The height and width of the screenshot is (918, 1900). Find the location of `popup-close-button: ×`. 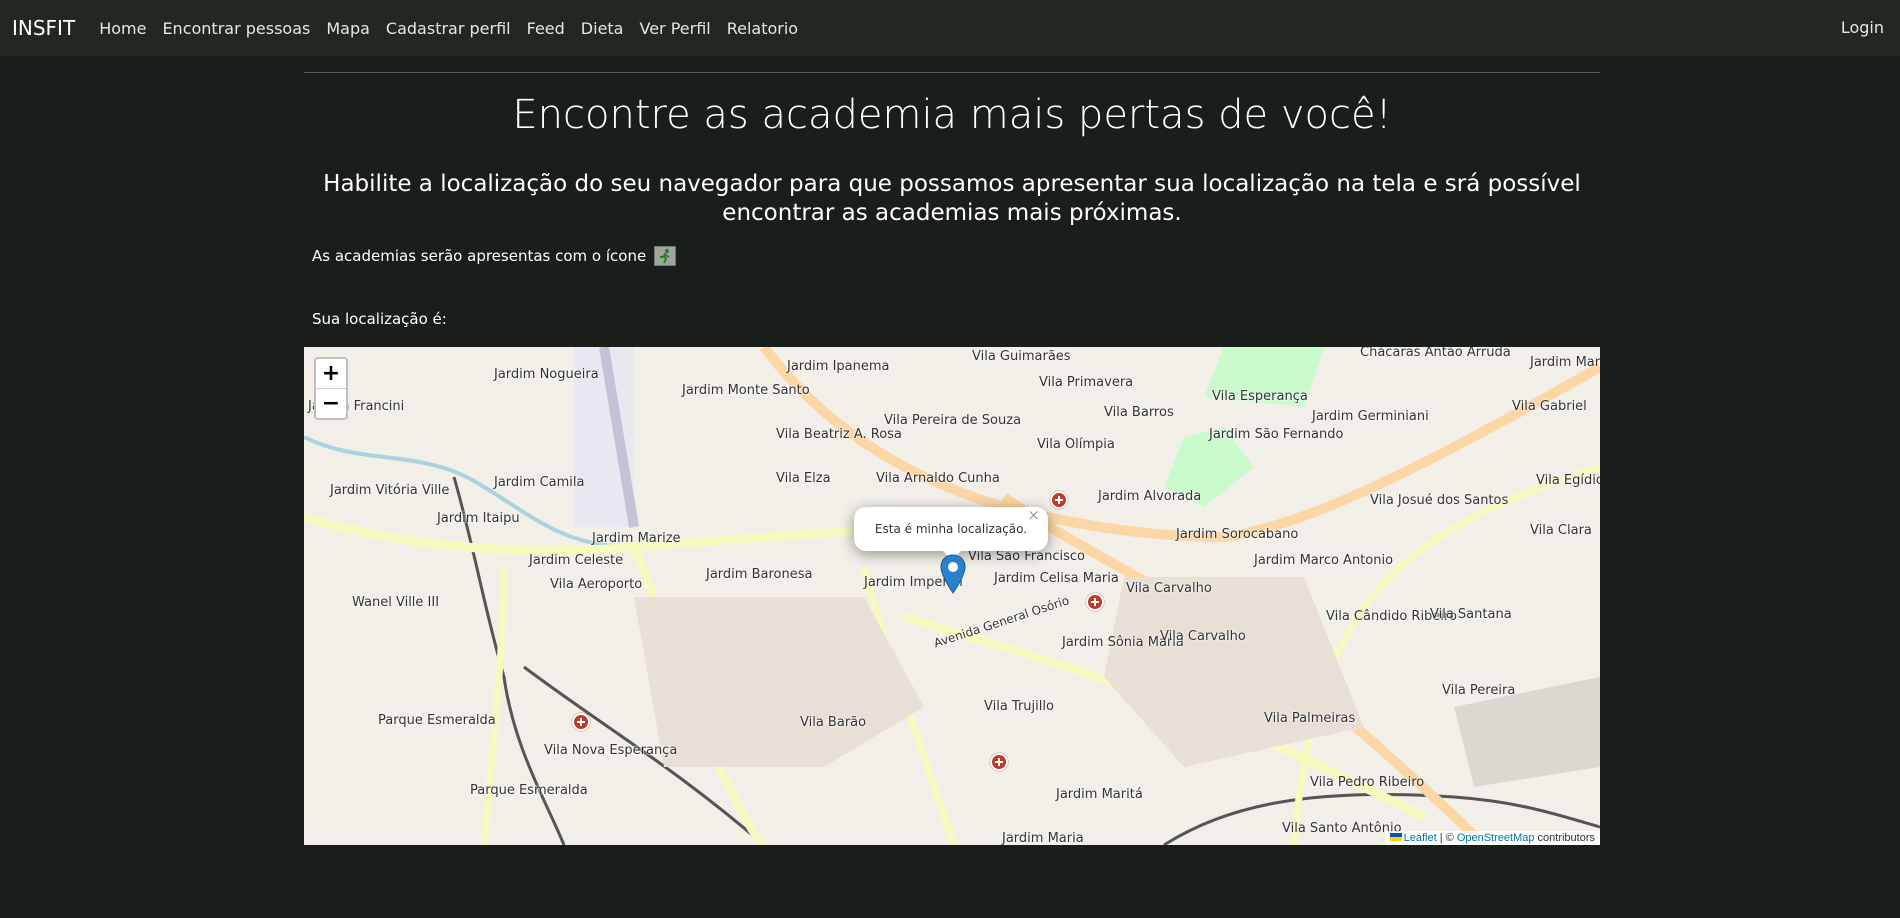

popup-close-button: × is located at coordinates (1033, 515).